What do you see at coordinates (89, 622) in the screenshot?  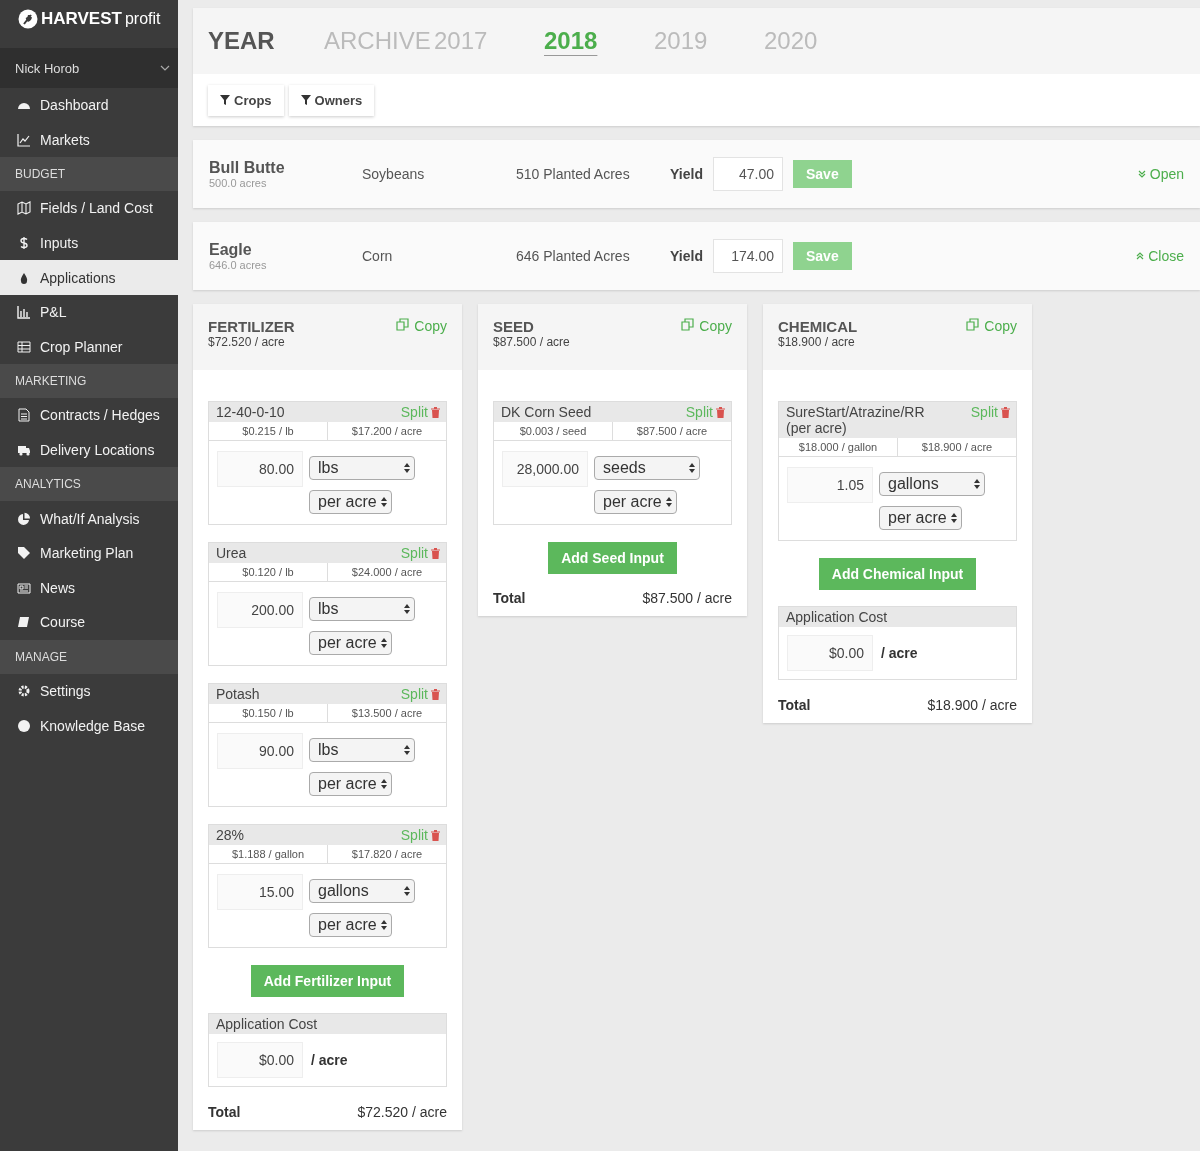 I see `sidebar-item: Course` at bounding box center [89, 622].